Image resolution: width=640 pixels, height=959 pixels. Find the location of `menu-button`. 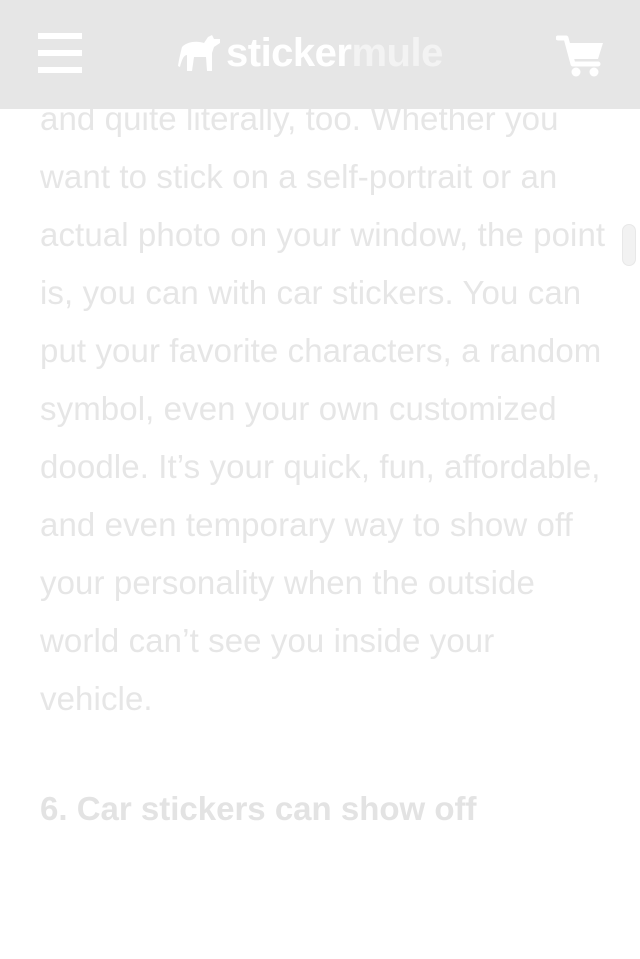

menu-button is located at coordinates (60, 53).